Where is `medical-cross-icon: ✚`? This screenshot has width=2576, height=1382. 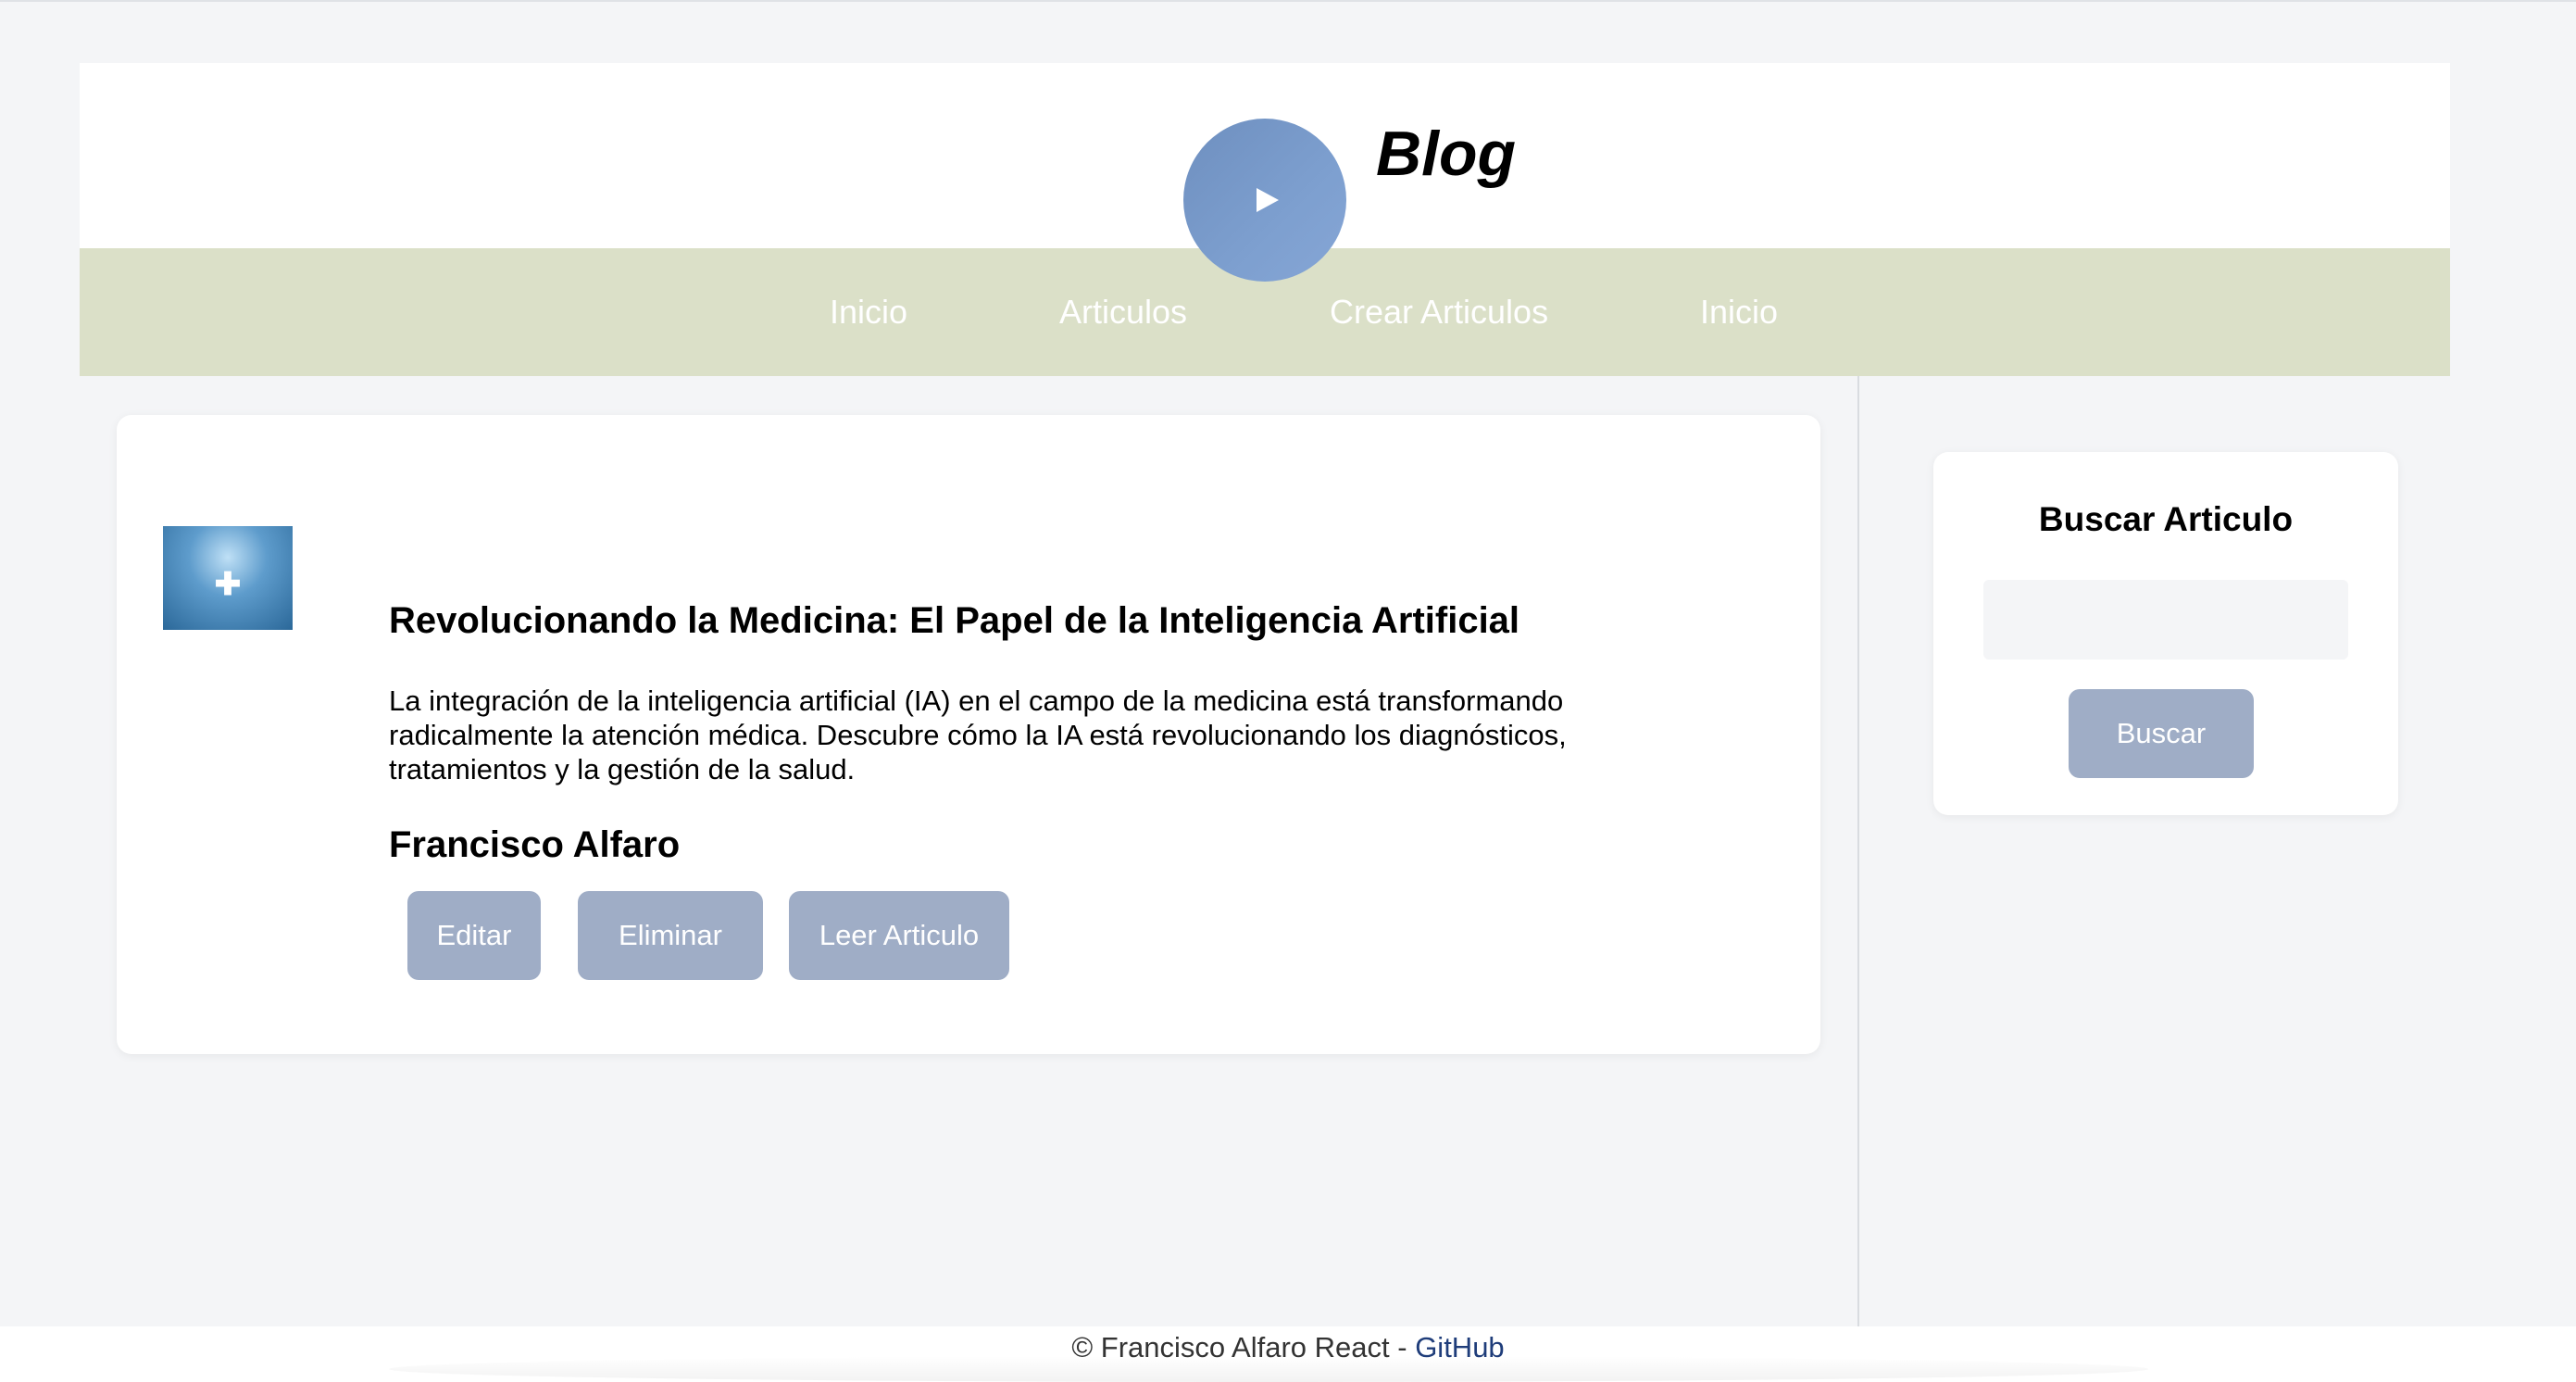 medical-cross-icon: ✚ is located at coordinates (228, 584).